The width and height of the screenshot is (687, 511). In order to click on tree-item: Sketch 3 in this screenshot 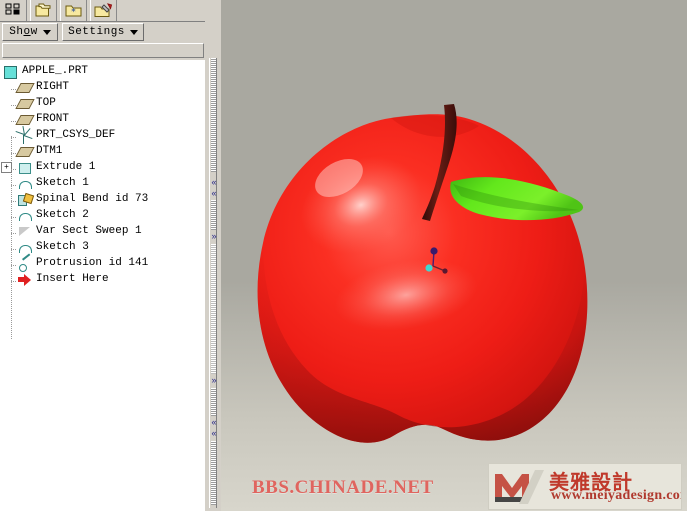, I will do `click(102, 247)`.